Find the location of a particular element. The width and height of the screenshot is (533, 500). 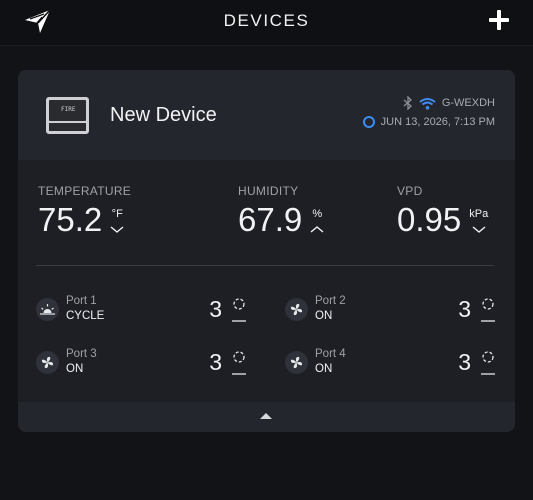

caret-up-icon is located at coordinates (266, 416).